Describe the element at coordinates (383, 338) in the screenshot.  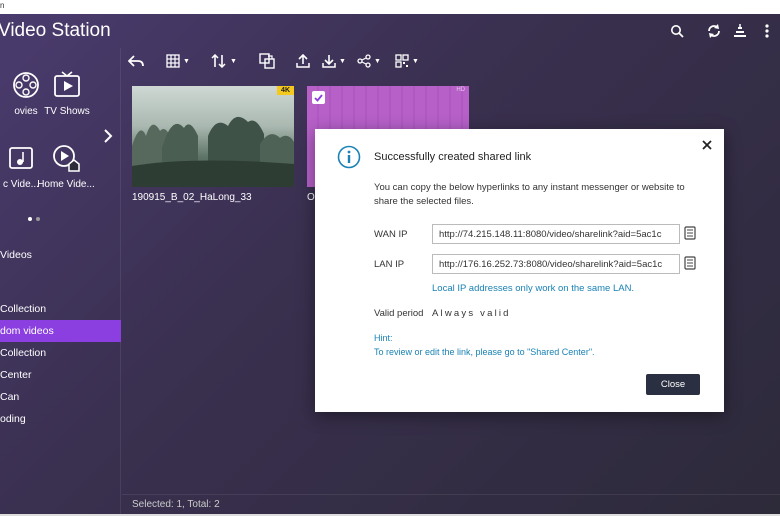
I see `hint-title: Hint:` at that location.